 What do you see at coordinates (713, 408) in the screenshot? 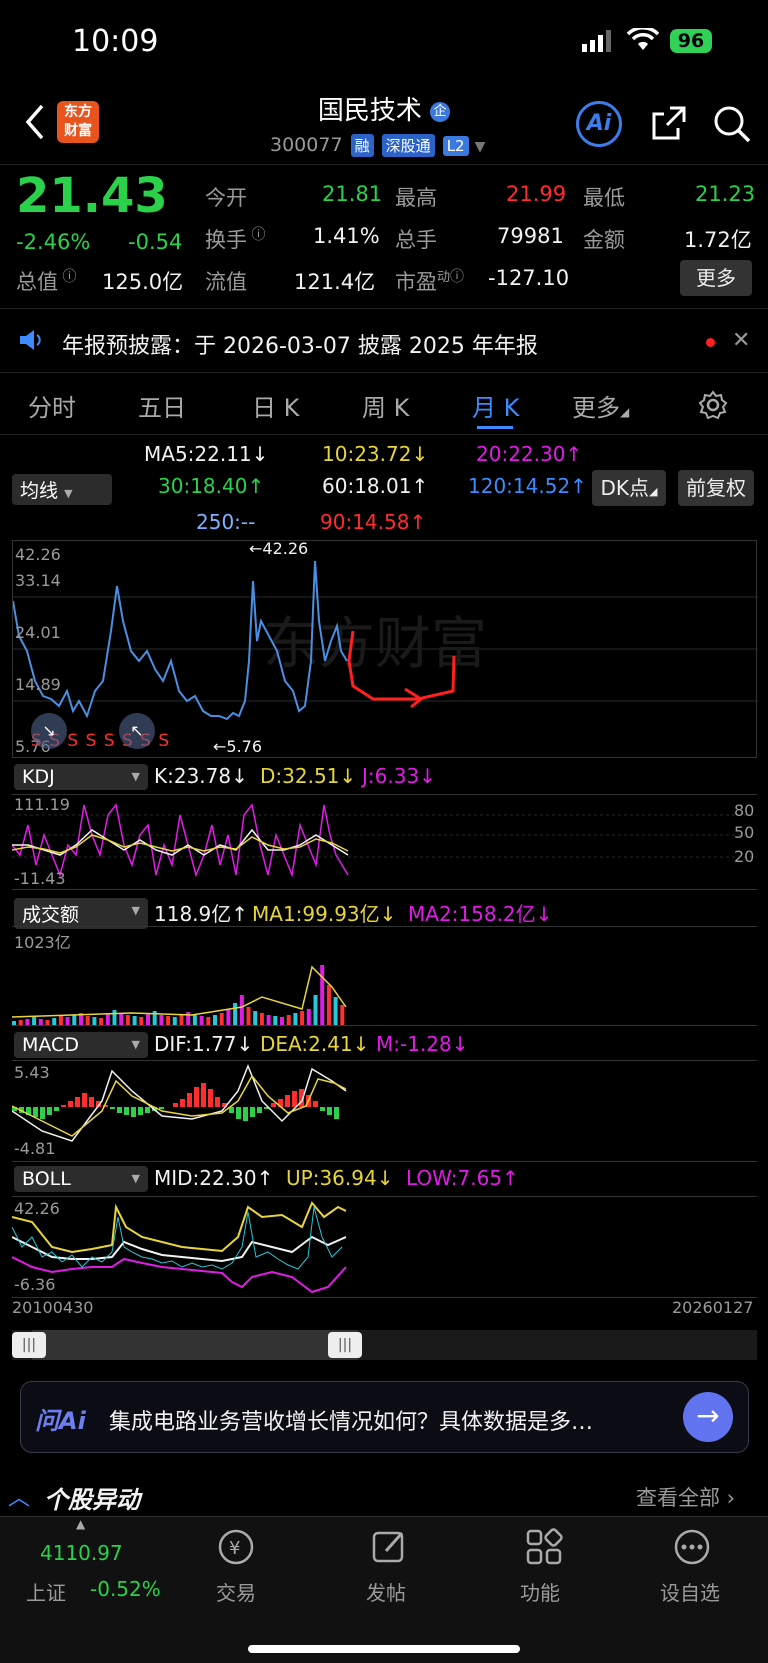
I see `settings-icon` at bounding box center [713, 408].